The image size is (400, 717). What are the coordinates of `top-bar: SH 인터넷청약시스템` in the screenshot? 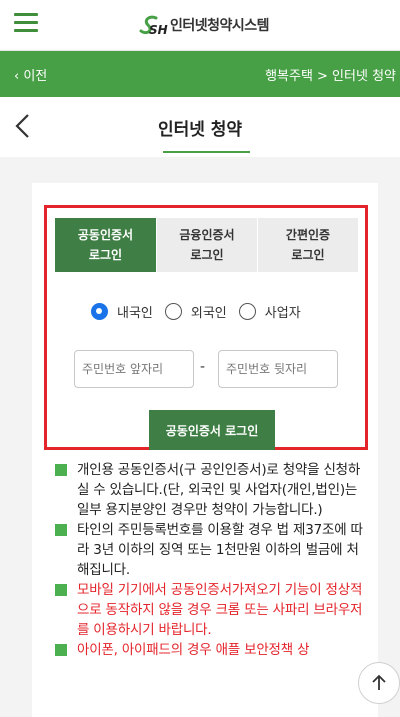 It's located at (200, 25).